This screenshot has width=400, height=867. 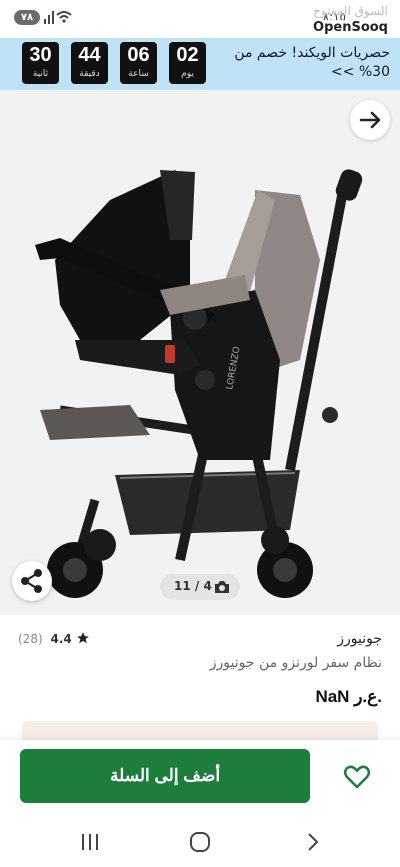 What do you see at coordinates (64, 17) in the screenshot?
I see `wifi-icon` at bounding box center [64, 17].